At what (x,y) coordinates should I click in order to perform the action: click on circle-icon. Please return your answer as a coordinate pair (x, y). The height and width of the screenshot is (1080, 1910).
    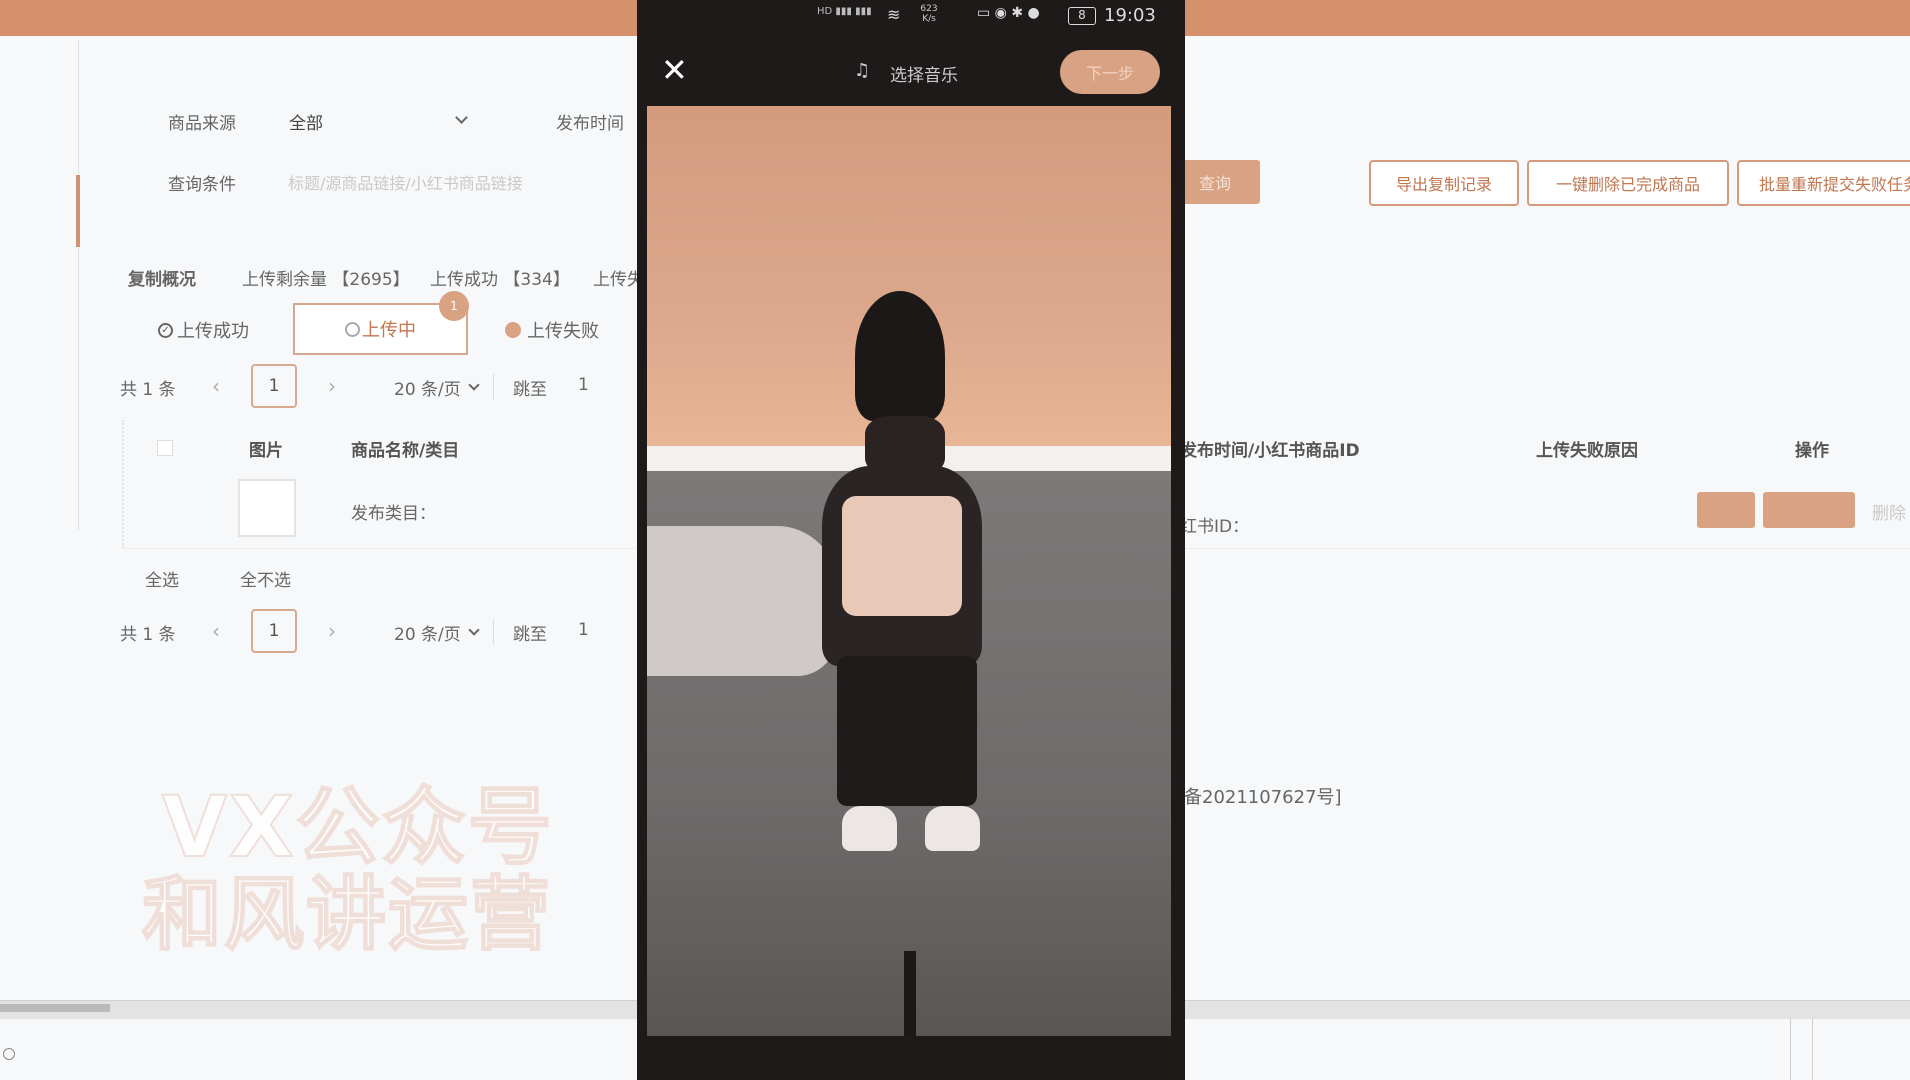
    Looking at the image, I should click on (9, 1054).